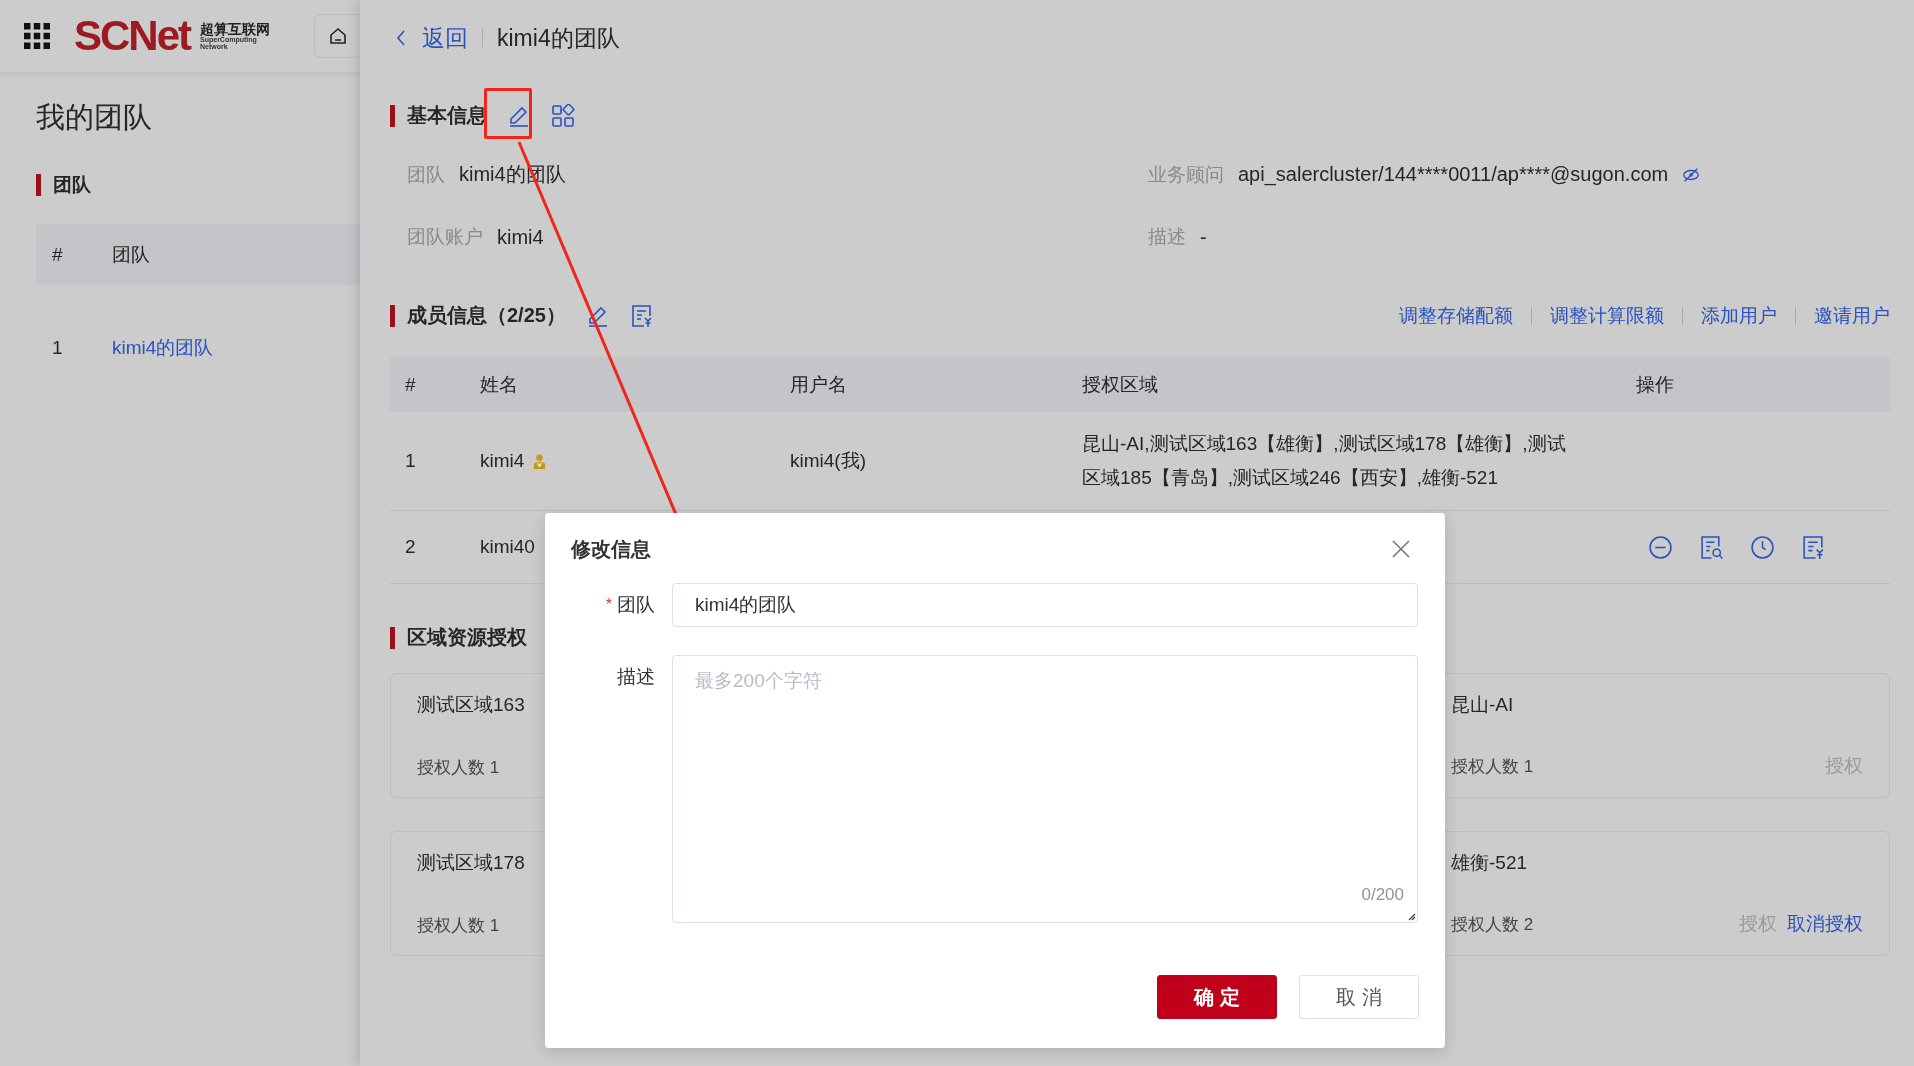 This screenshot has width=1914, height=1066. I want to click on action-link: 邀请用户, so click(1852, 315).